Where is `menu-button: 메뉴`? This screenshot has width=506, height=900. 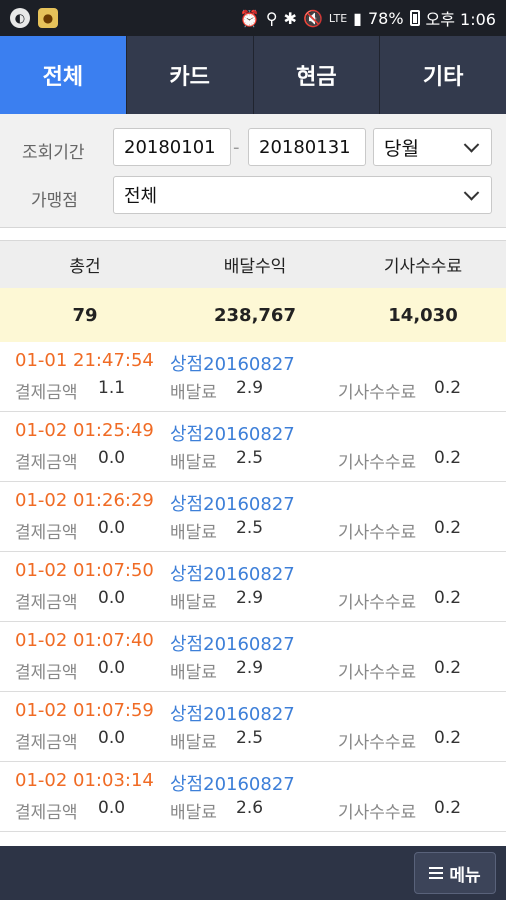
menu-button: 메뉴 is located at coordinates (455, 873).